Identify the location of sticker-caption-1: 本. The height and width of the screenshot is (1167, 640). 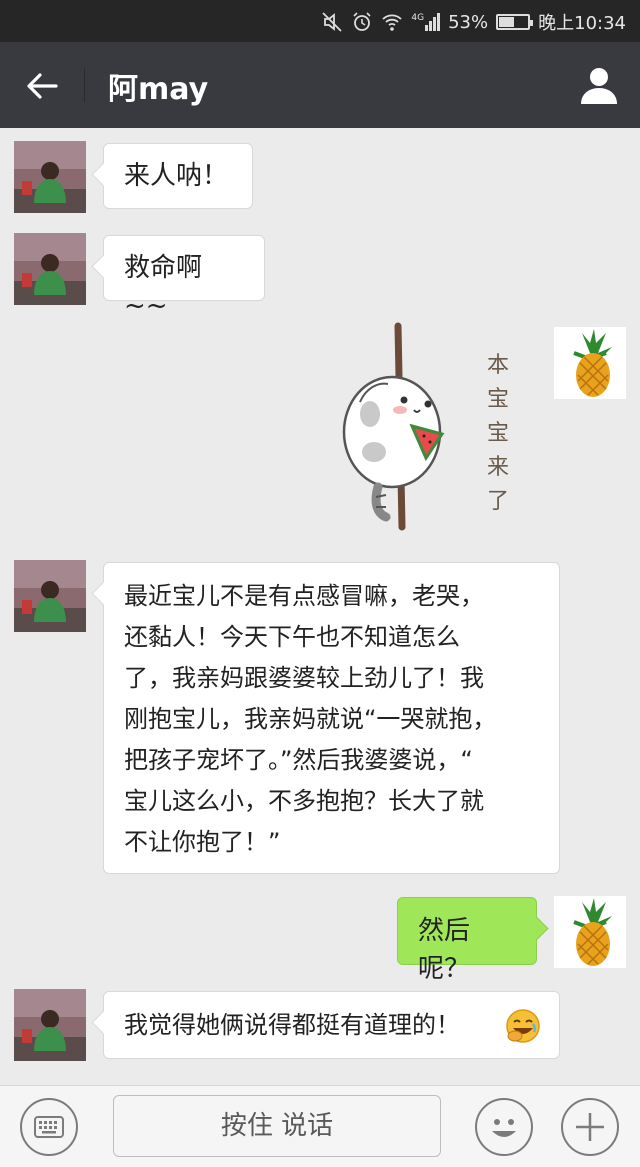
(498, 365).